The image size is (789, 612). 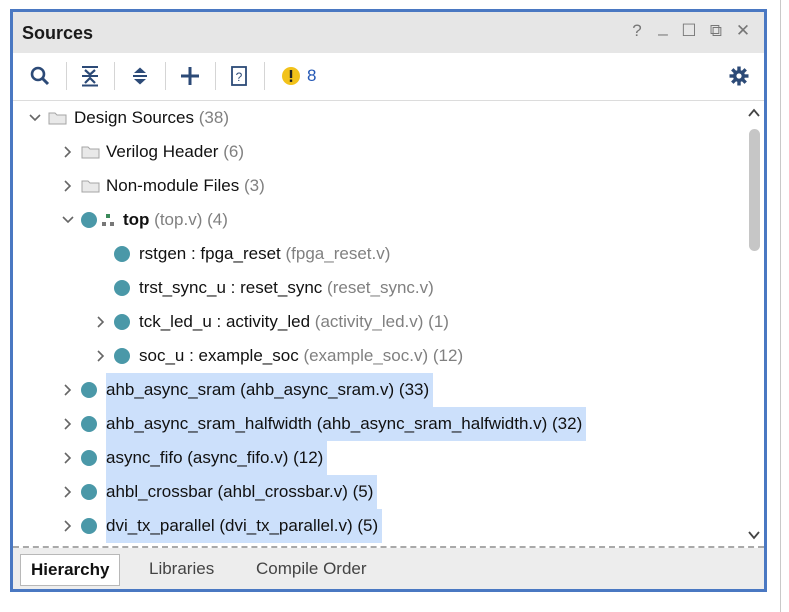 What do you see at coordinates (108, 220) in the screenshot?
I see `top-module-icon` at bounding box center [108, 220].